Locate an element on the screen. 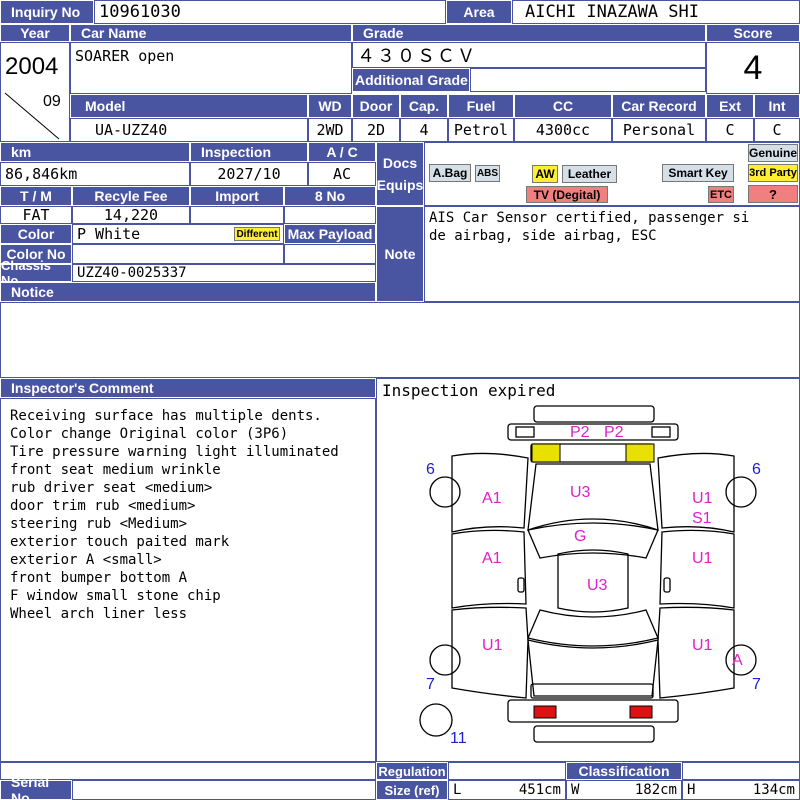 This screenshot has width=800, height=800. grade-value: ４３０ＳＣＶ is located at coordinates (529, 55).